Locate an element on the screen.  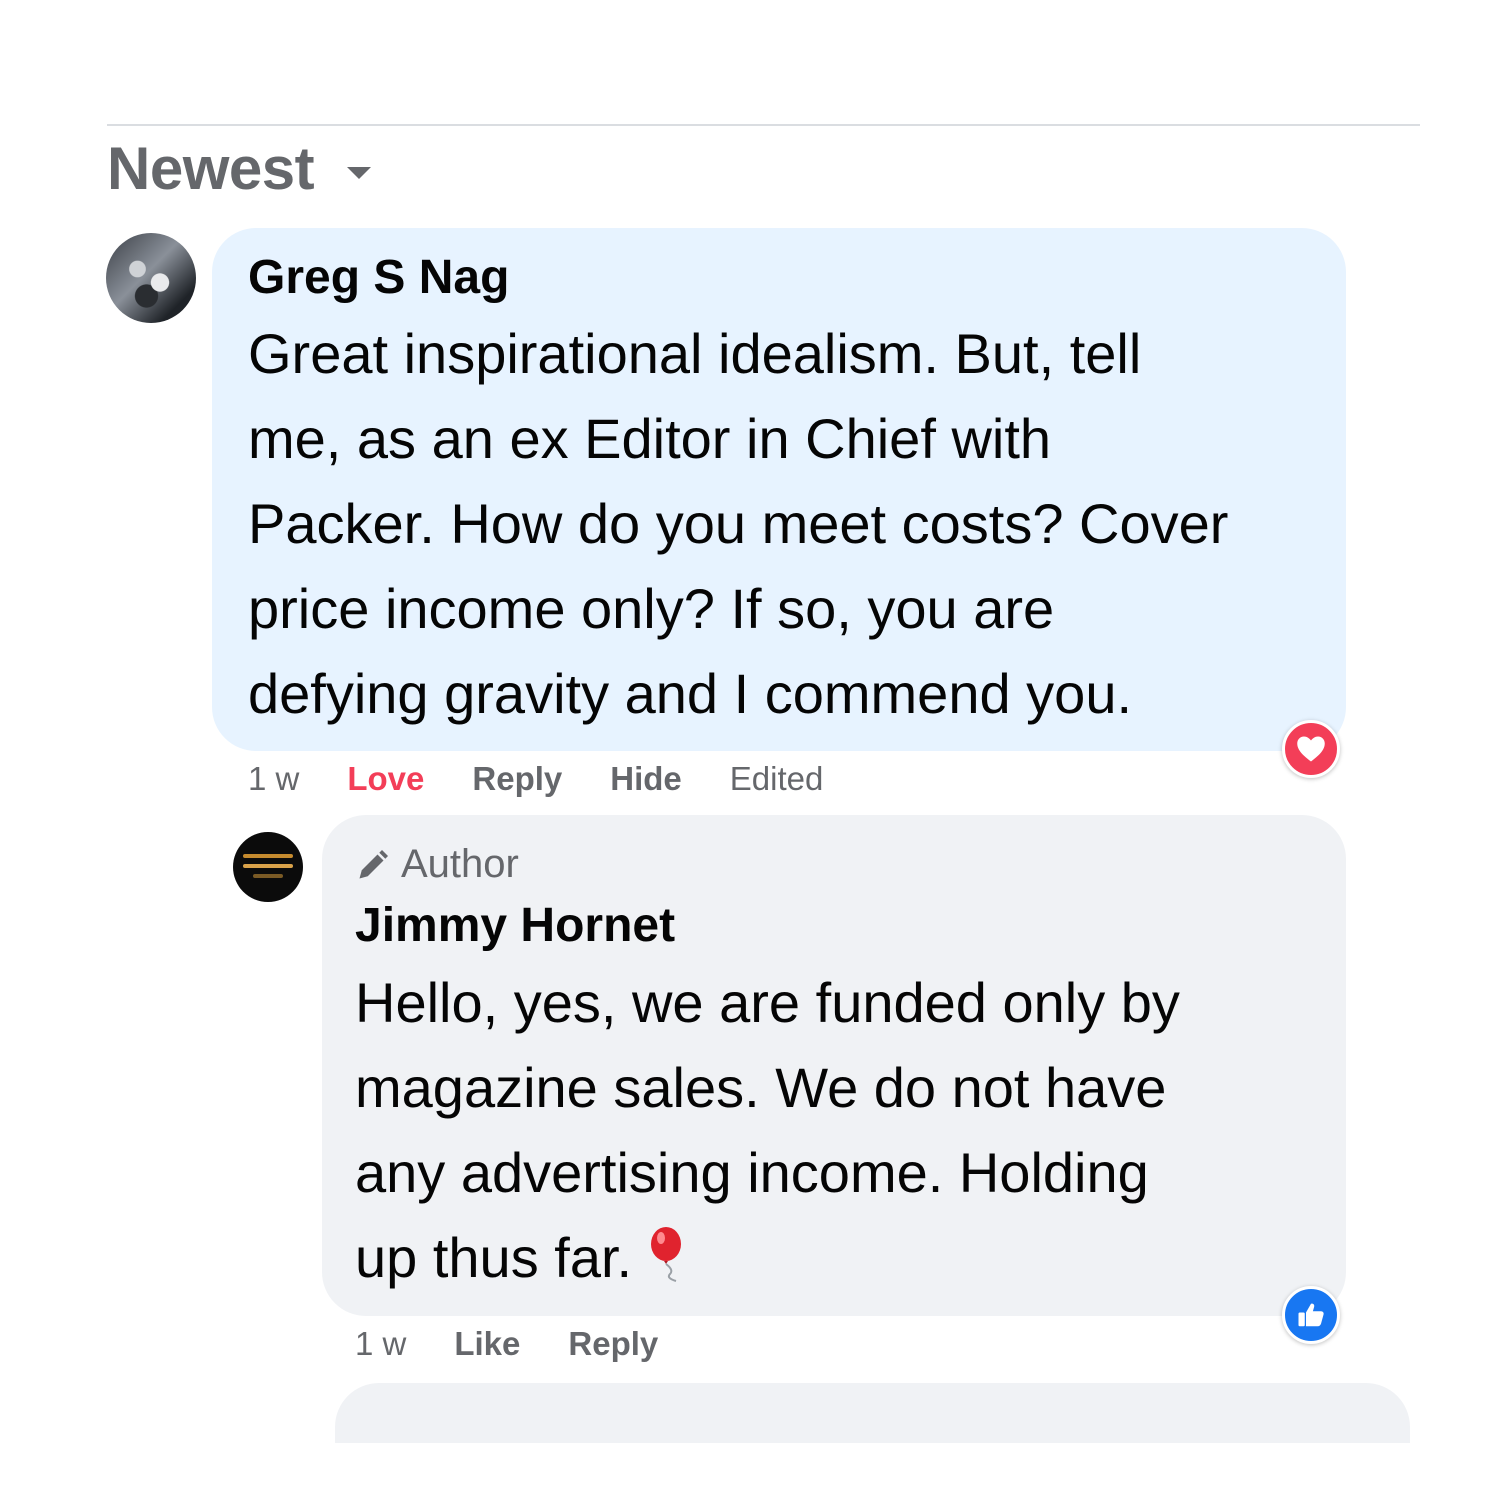
author-badge-label: Author is located at coordinates (460, 864).